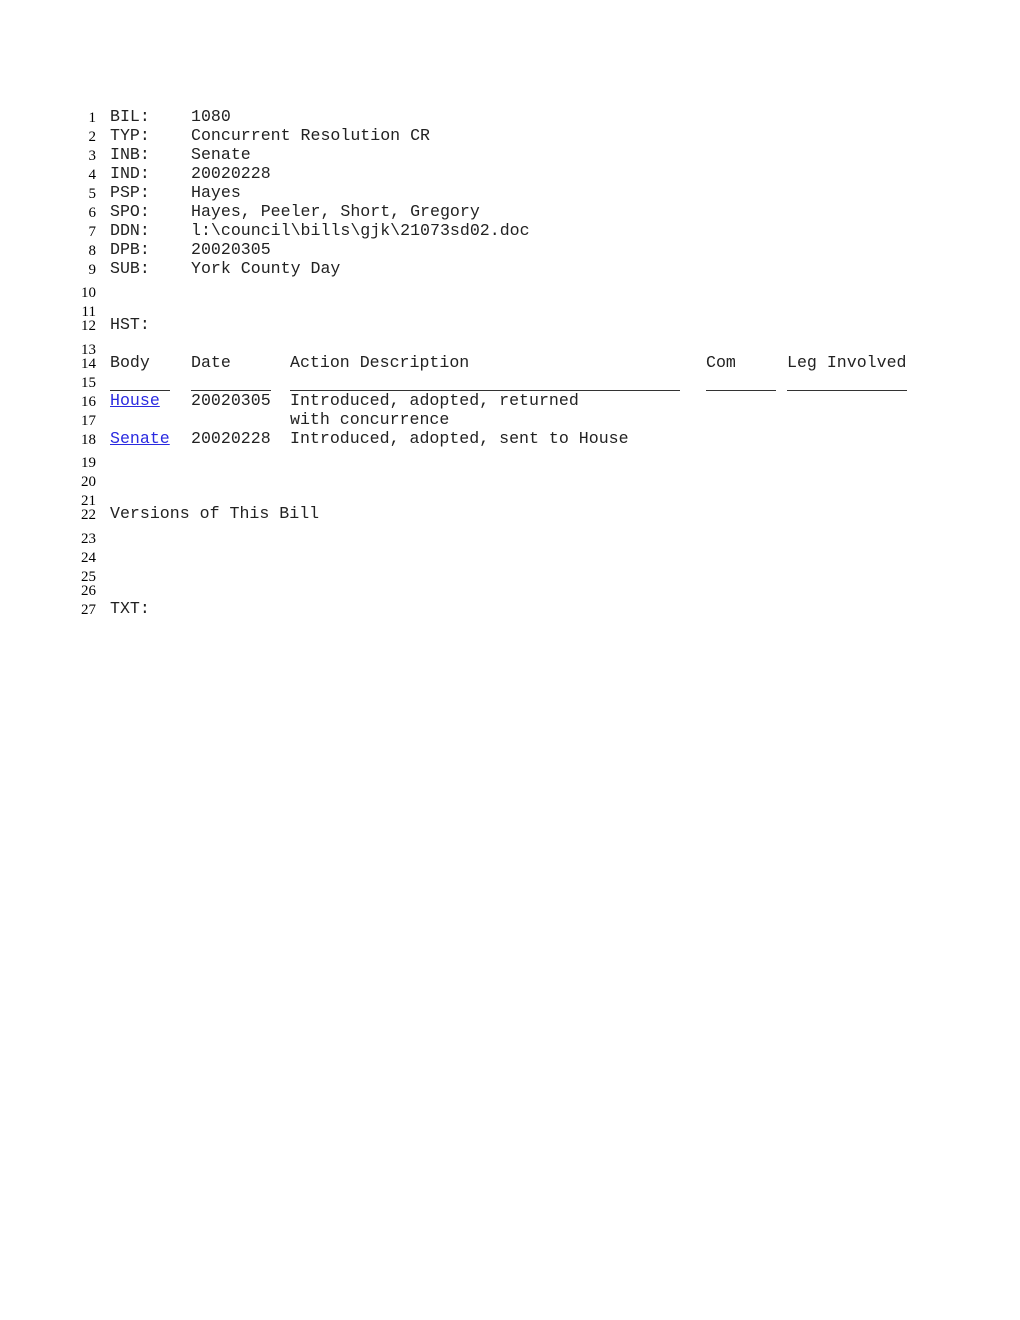  I want to click on line-number: 5, so click(92, 194).